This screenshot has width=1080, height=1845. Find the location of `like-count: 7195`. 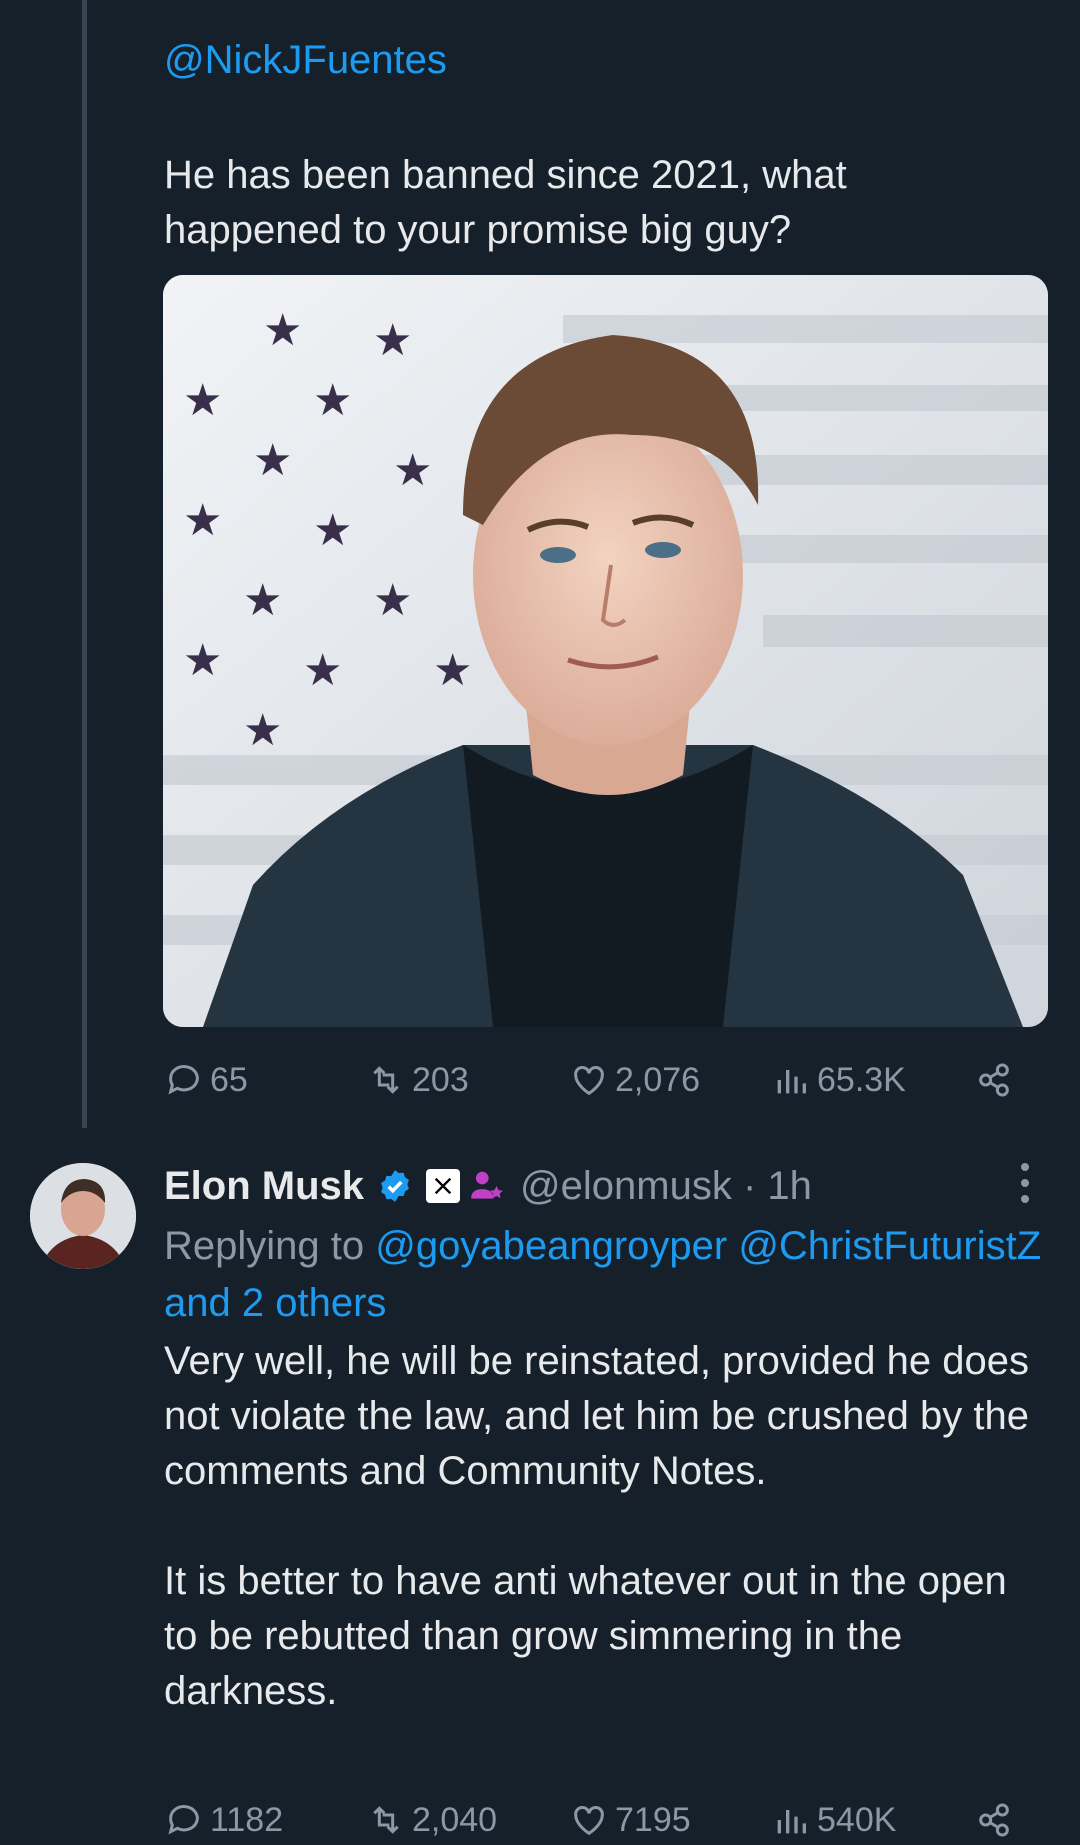

like-count: 7195 is located at coordinates (653, 1819).